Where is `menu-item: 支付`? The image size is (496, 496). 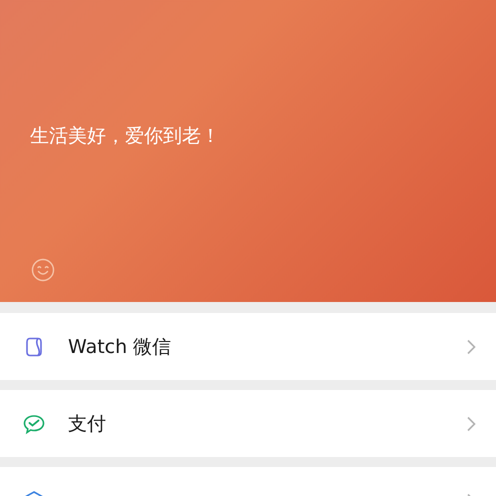 menu-item: 支付 is located at coordinates (248, 423).